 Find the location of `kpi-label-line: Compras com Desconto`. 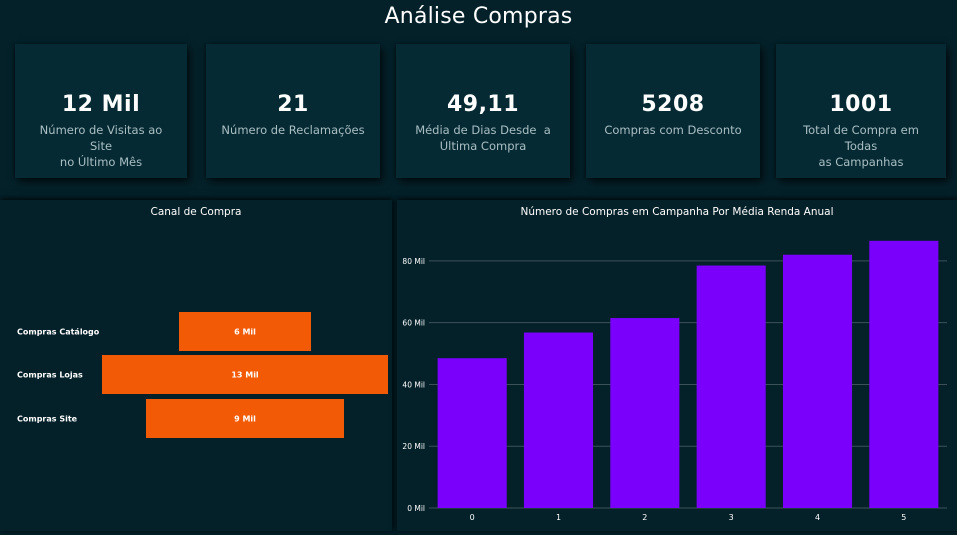

kpi-label-line: Compras com Desconto is located at coordinates (673, 130).